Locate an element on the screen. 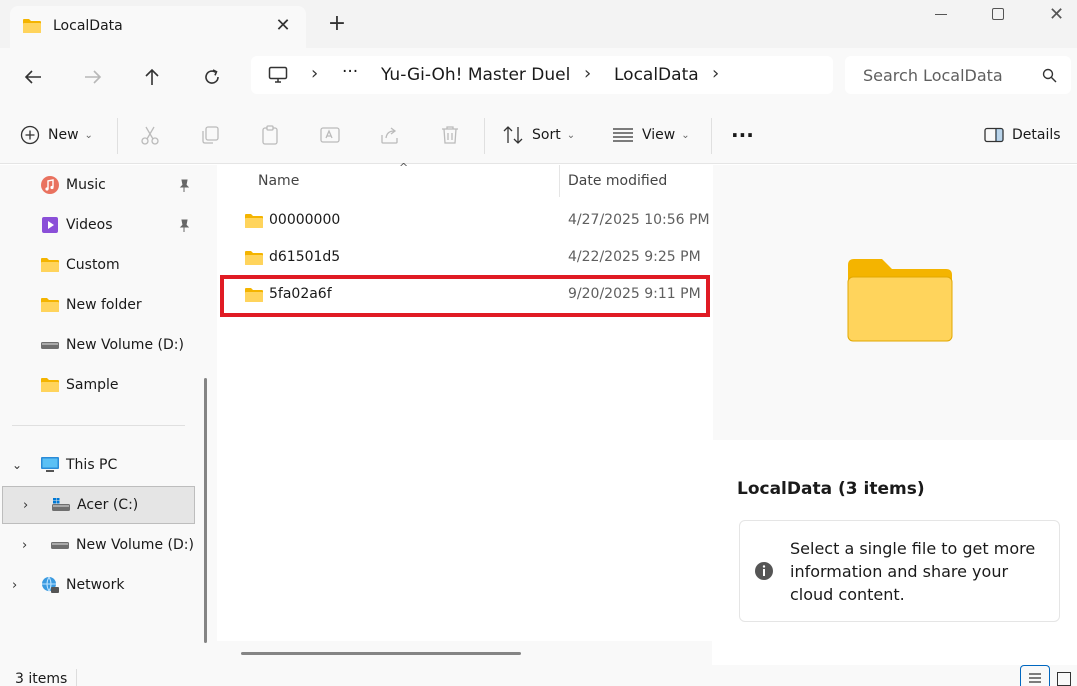 The width and height of the screenshot is (1077, 686). windows-drive-icon is located at coordinates (61, 505).